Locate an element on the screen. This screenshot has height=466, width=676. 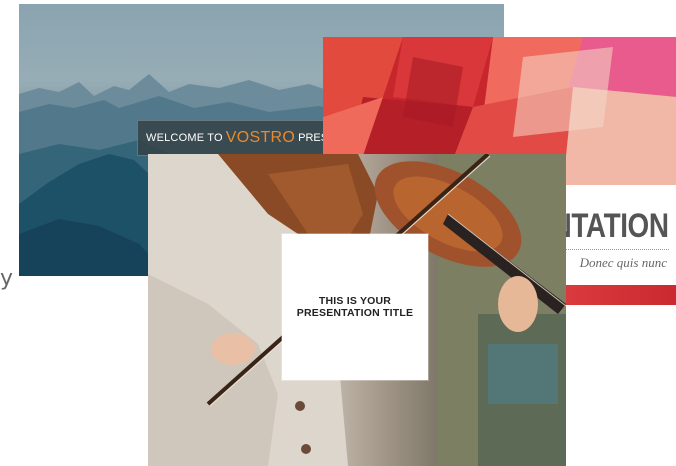
slide-title-banner: WELCOME TO VOSTRO PRESE is located at coordinates (237, 138).